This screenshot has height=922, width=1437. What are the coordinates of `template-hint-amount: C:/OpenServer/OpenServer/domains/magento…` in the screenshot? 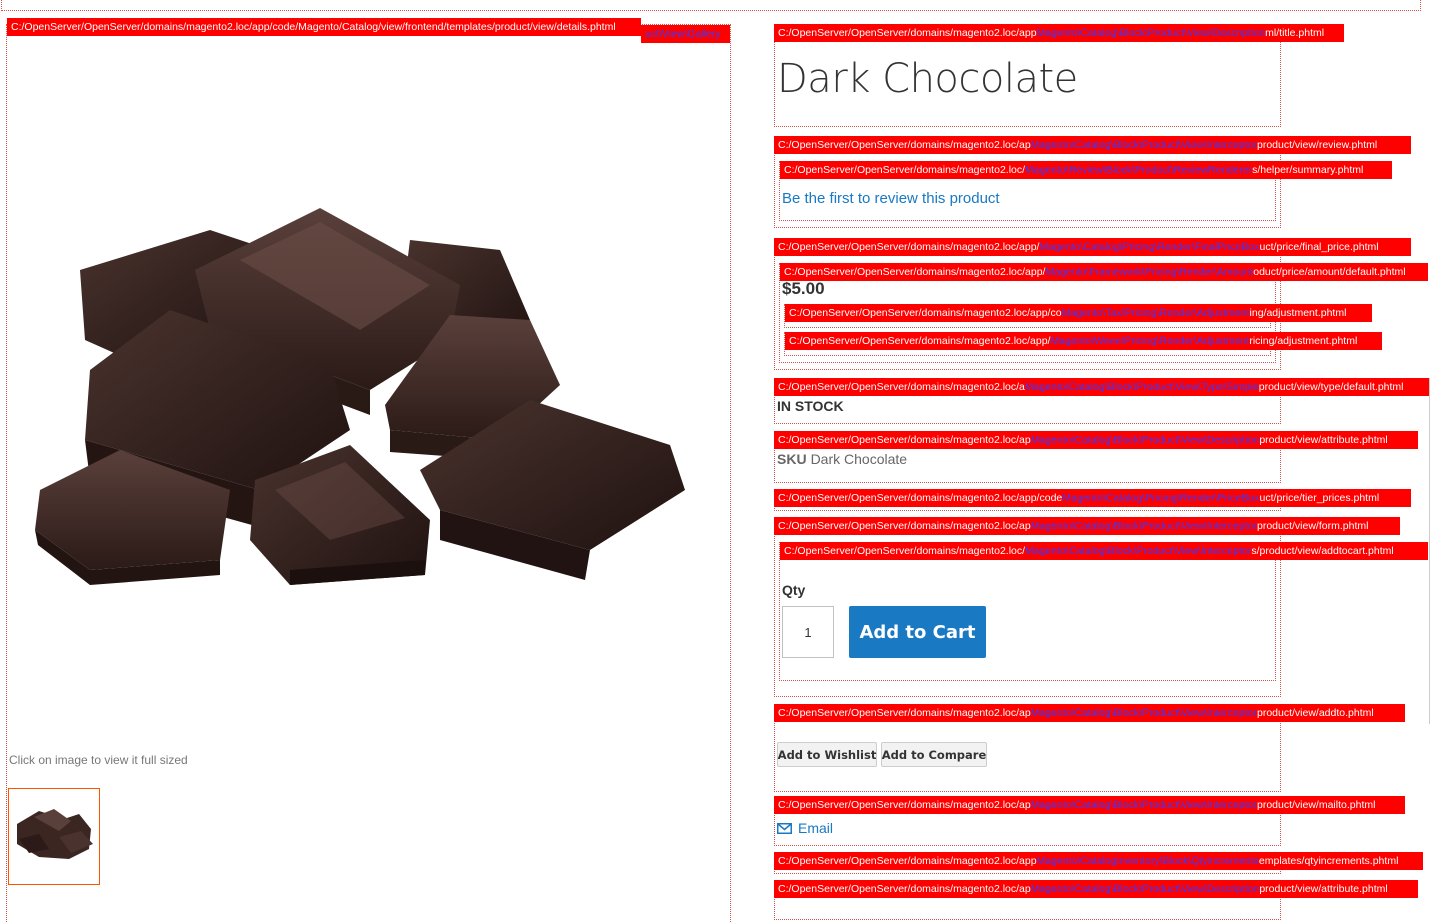 It's located at (1104, 272).